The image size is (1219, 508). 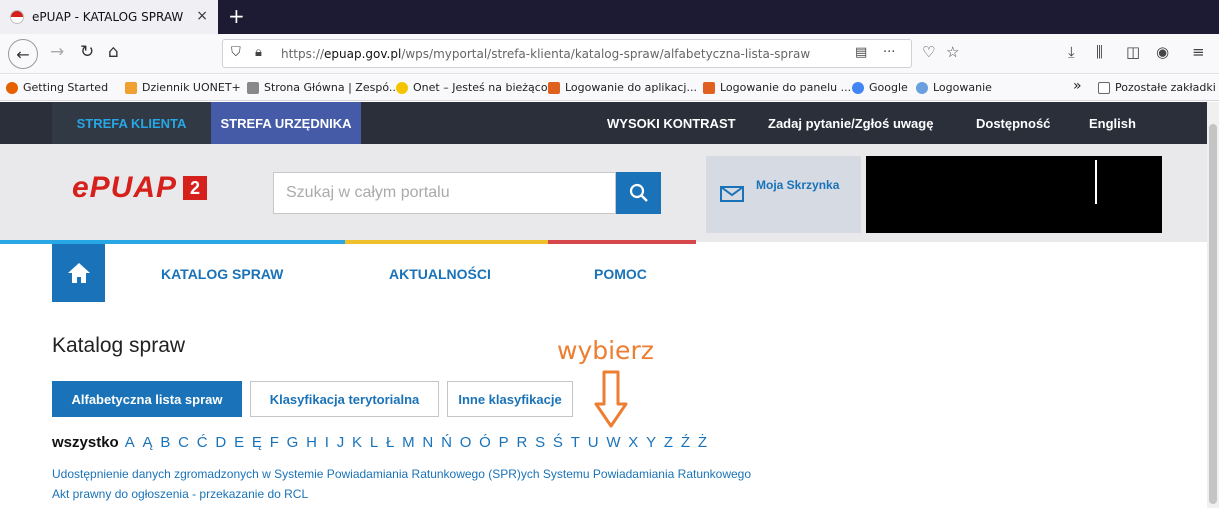 I want to click on forward-arrow-icon: →, so click(x=57, y=52).